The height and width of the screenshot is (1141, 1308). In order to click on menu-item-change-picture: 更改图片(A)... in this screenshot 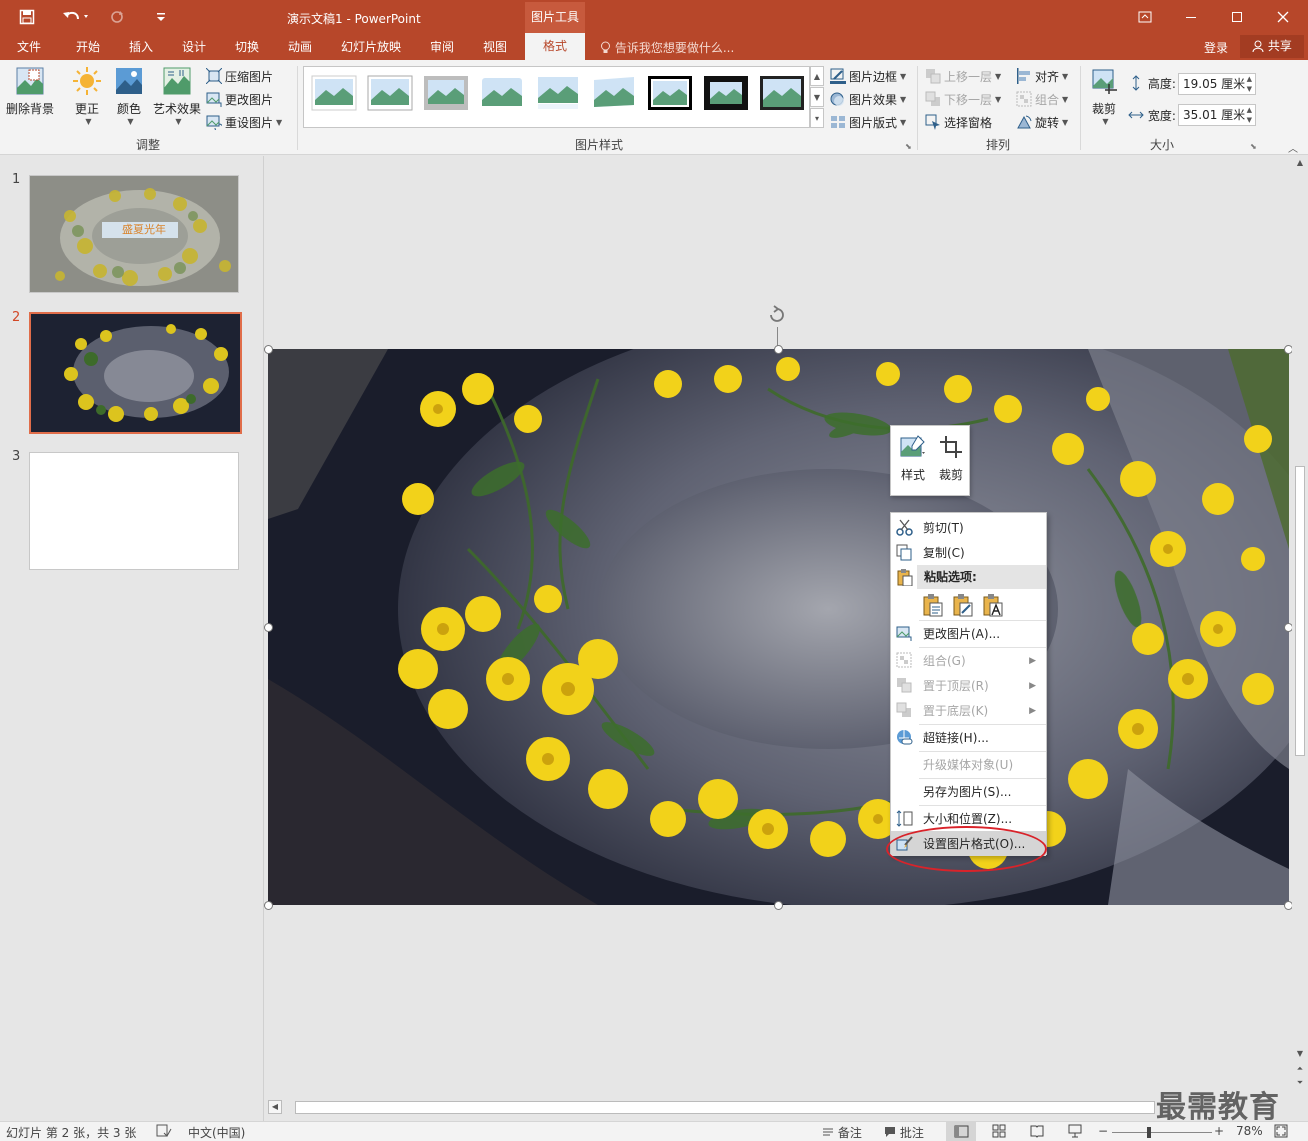, I will do `click(968, 633)`.